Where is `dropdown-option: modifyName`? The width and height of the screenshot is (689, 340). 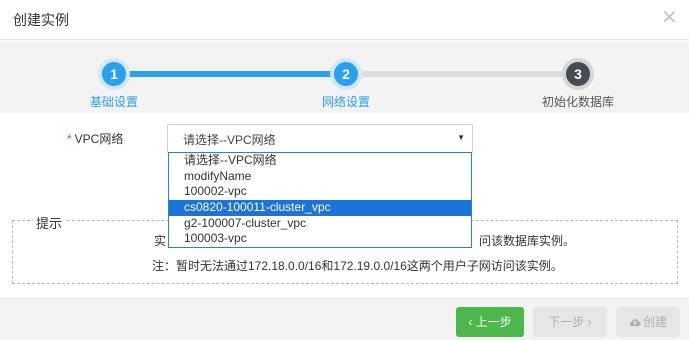
dropdown-option: modifyName is located at coordinates (320, 177).